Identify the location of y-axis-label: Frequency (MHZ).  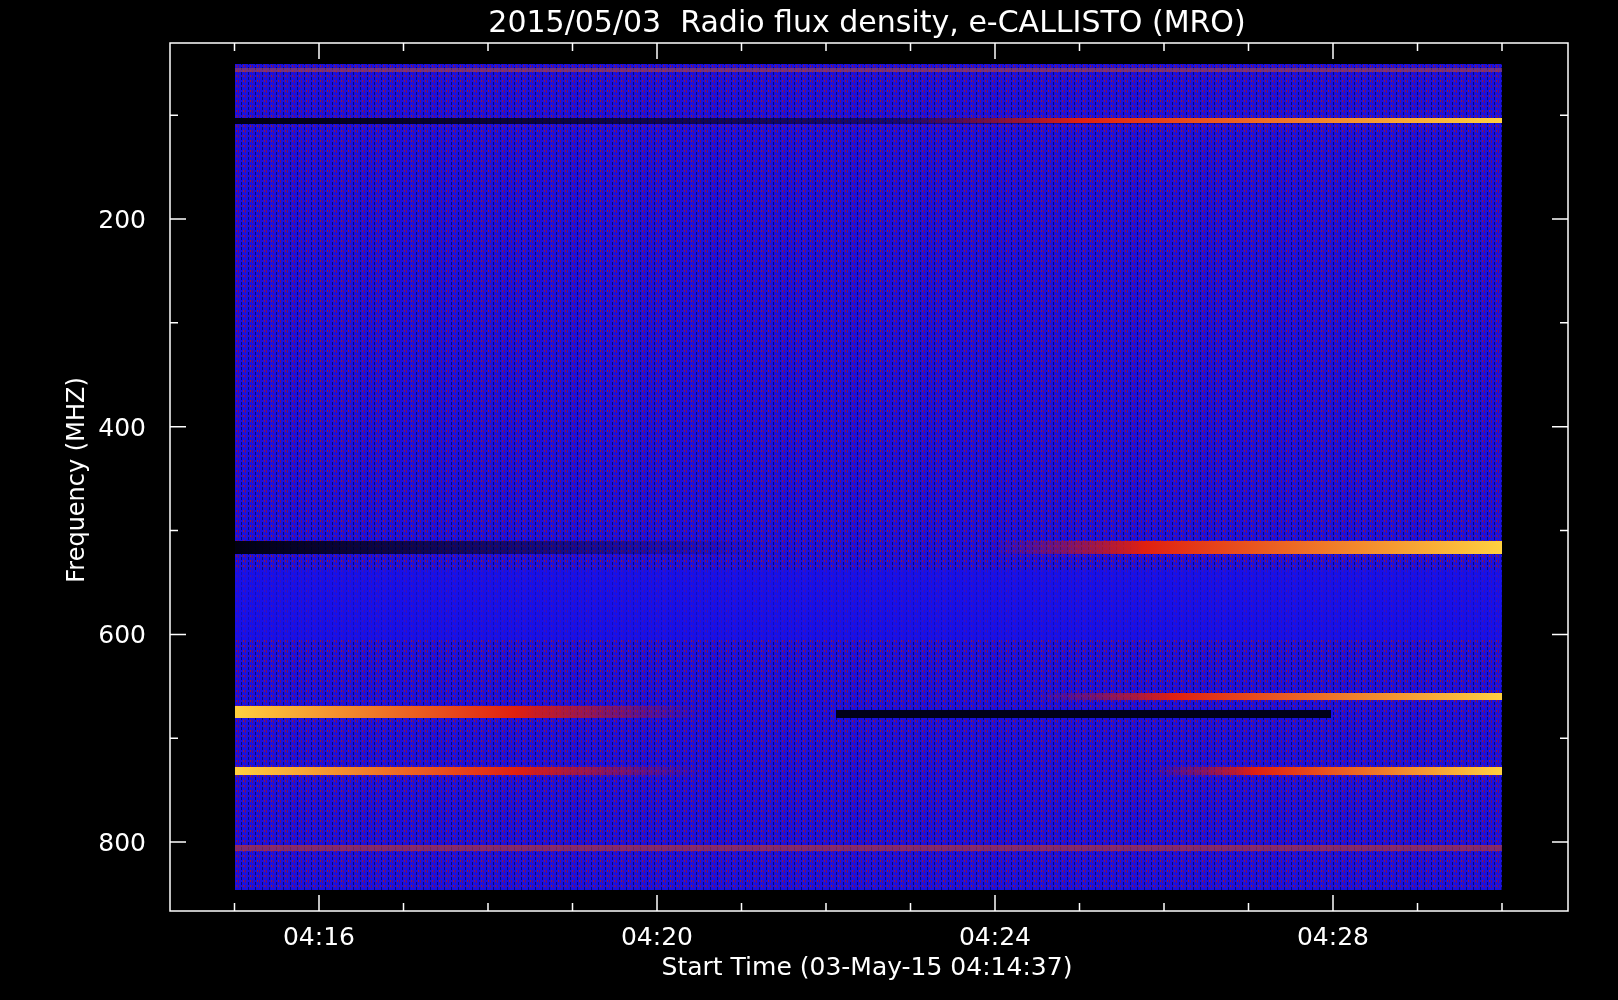
(76, 480).